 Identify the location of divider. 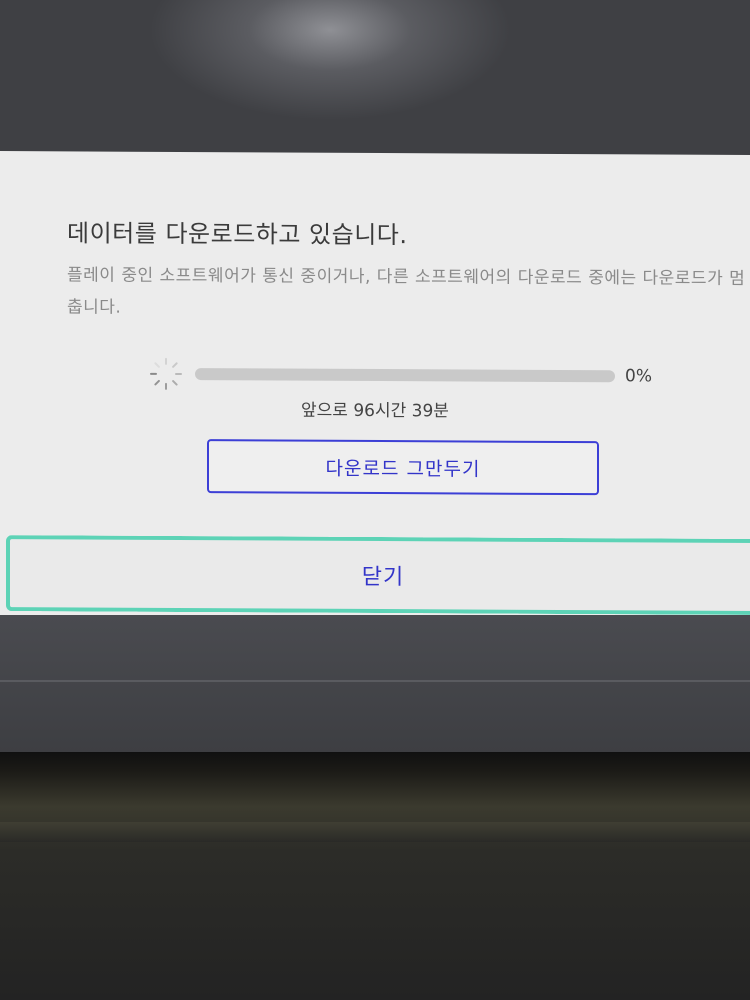
(375, 681).